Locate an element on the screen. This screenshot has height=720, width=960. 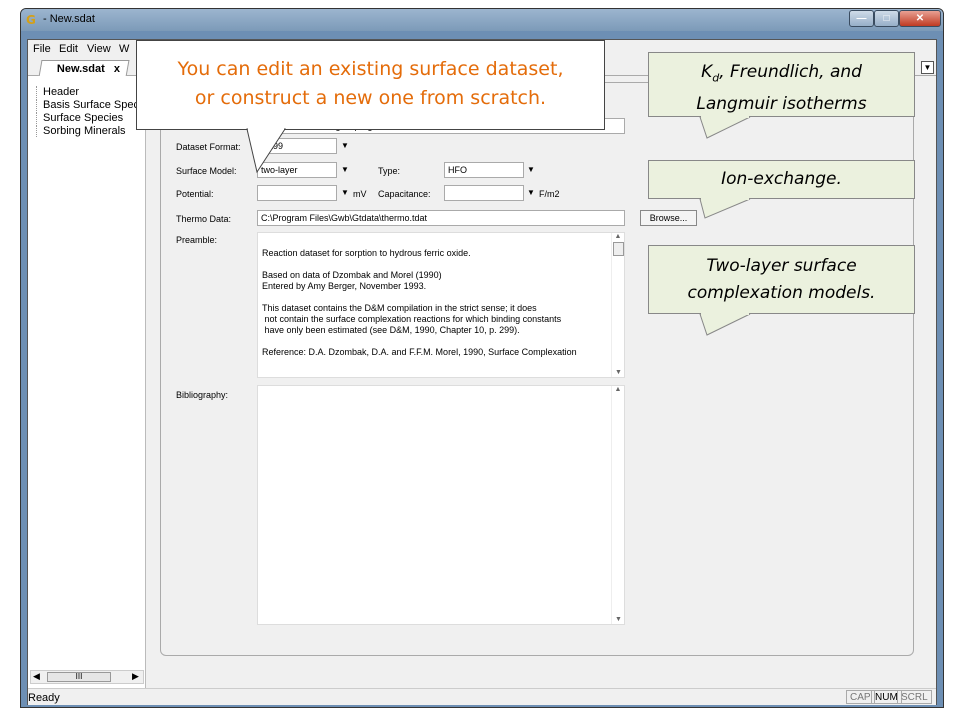
bibliography-label: Bibliography: is located at coordinates (202, 395).